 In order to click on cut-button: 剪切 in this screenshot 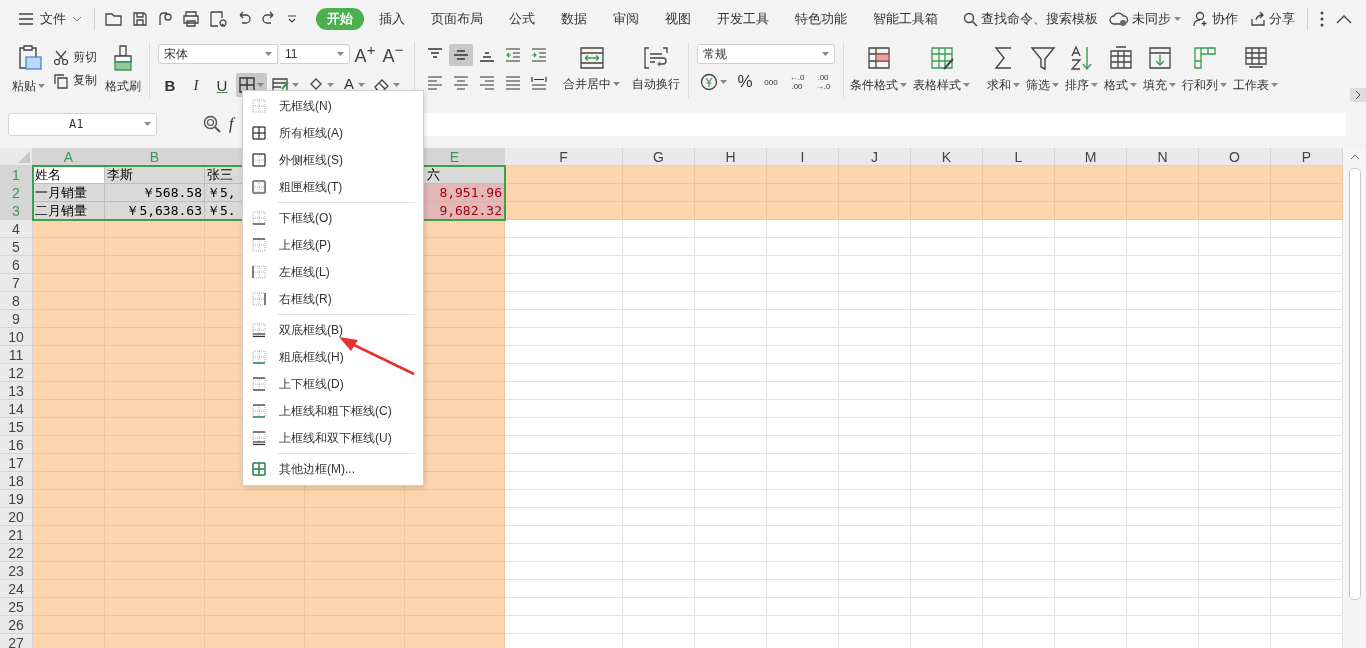, I will do `click(75, 57)`.